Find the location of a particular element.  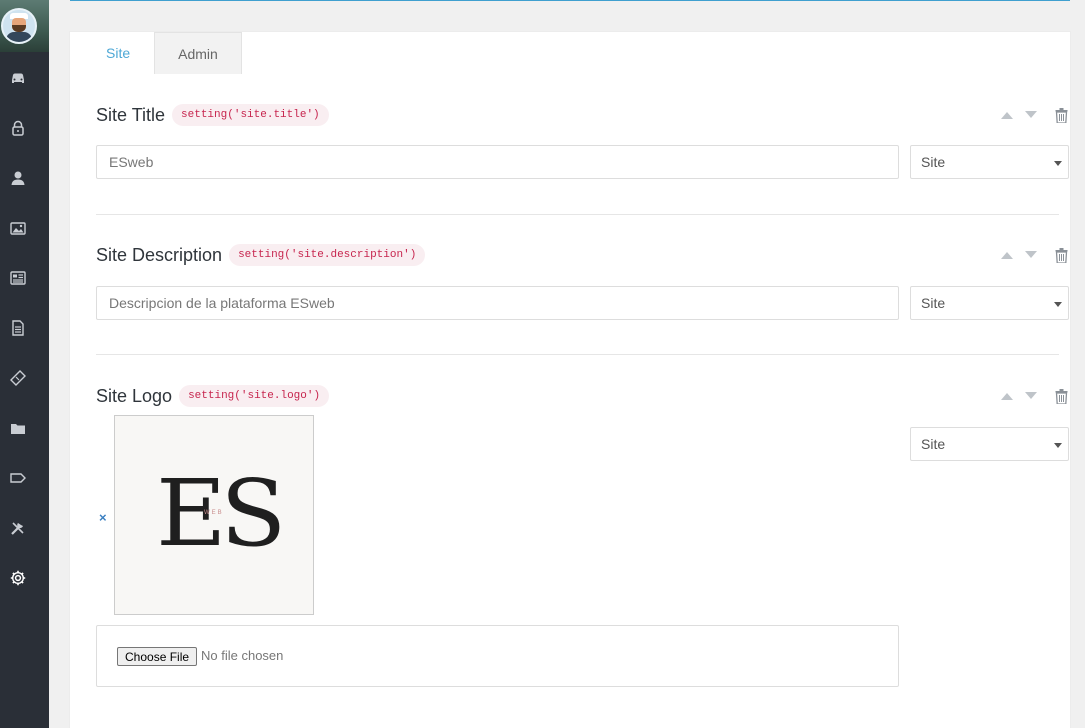

avatar is located at coordinates (19, 26).